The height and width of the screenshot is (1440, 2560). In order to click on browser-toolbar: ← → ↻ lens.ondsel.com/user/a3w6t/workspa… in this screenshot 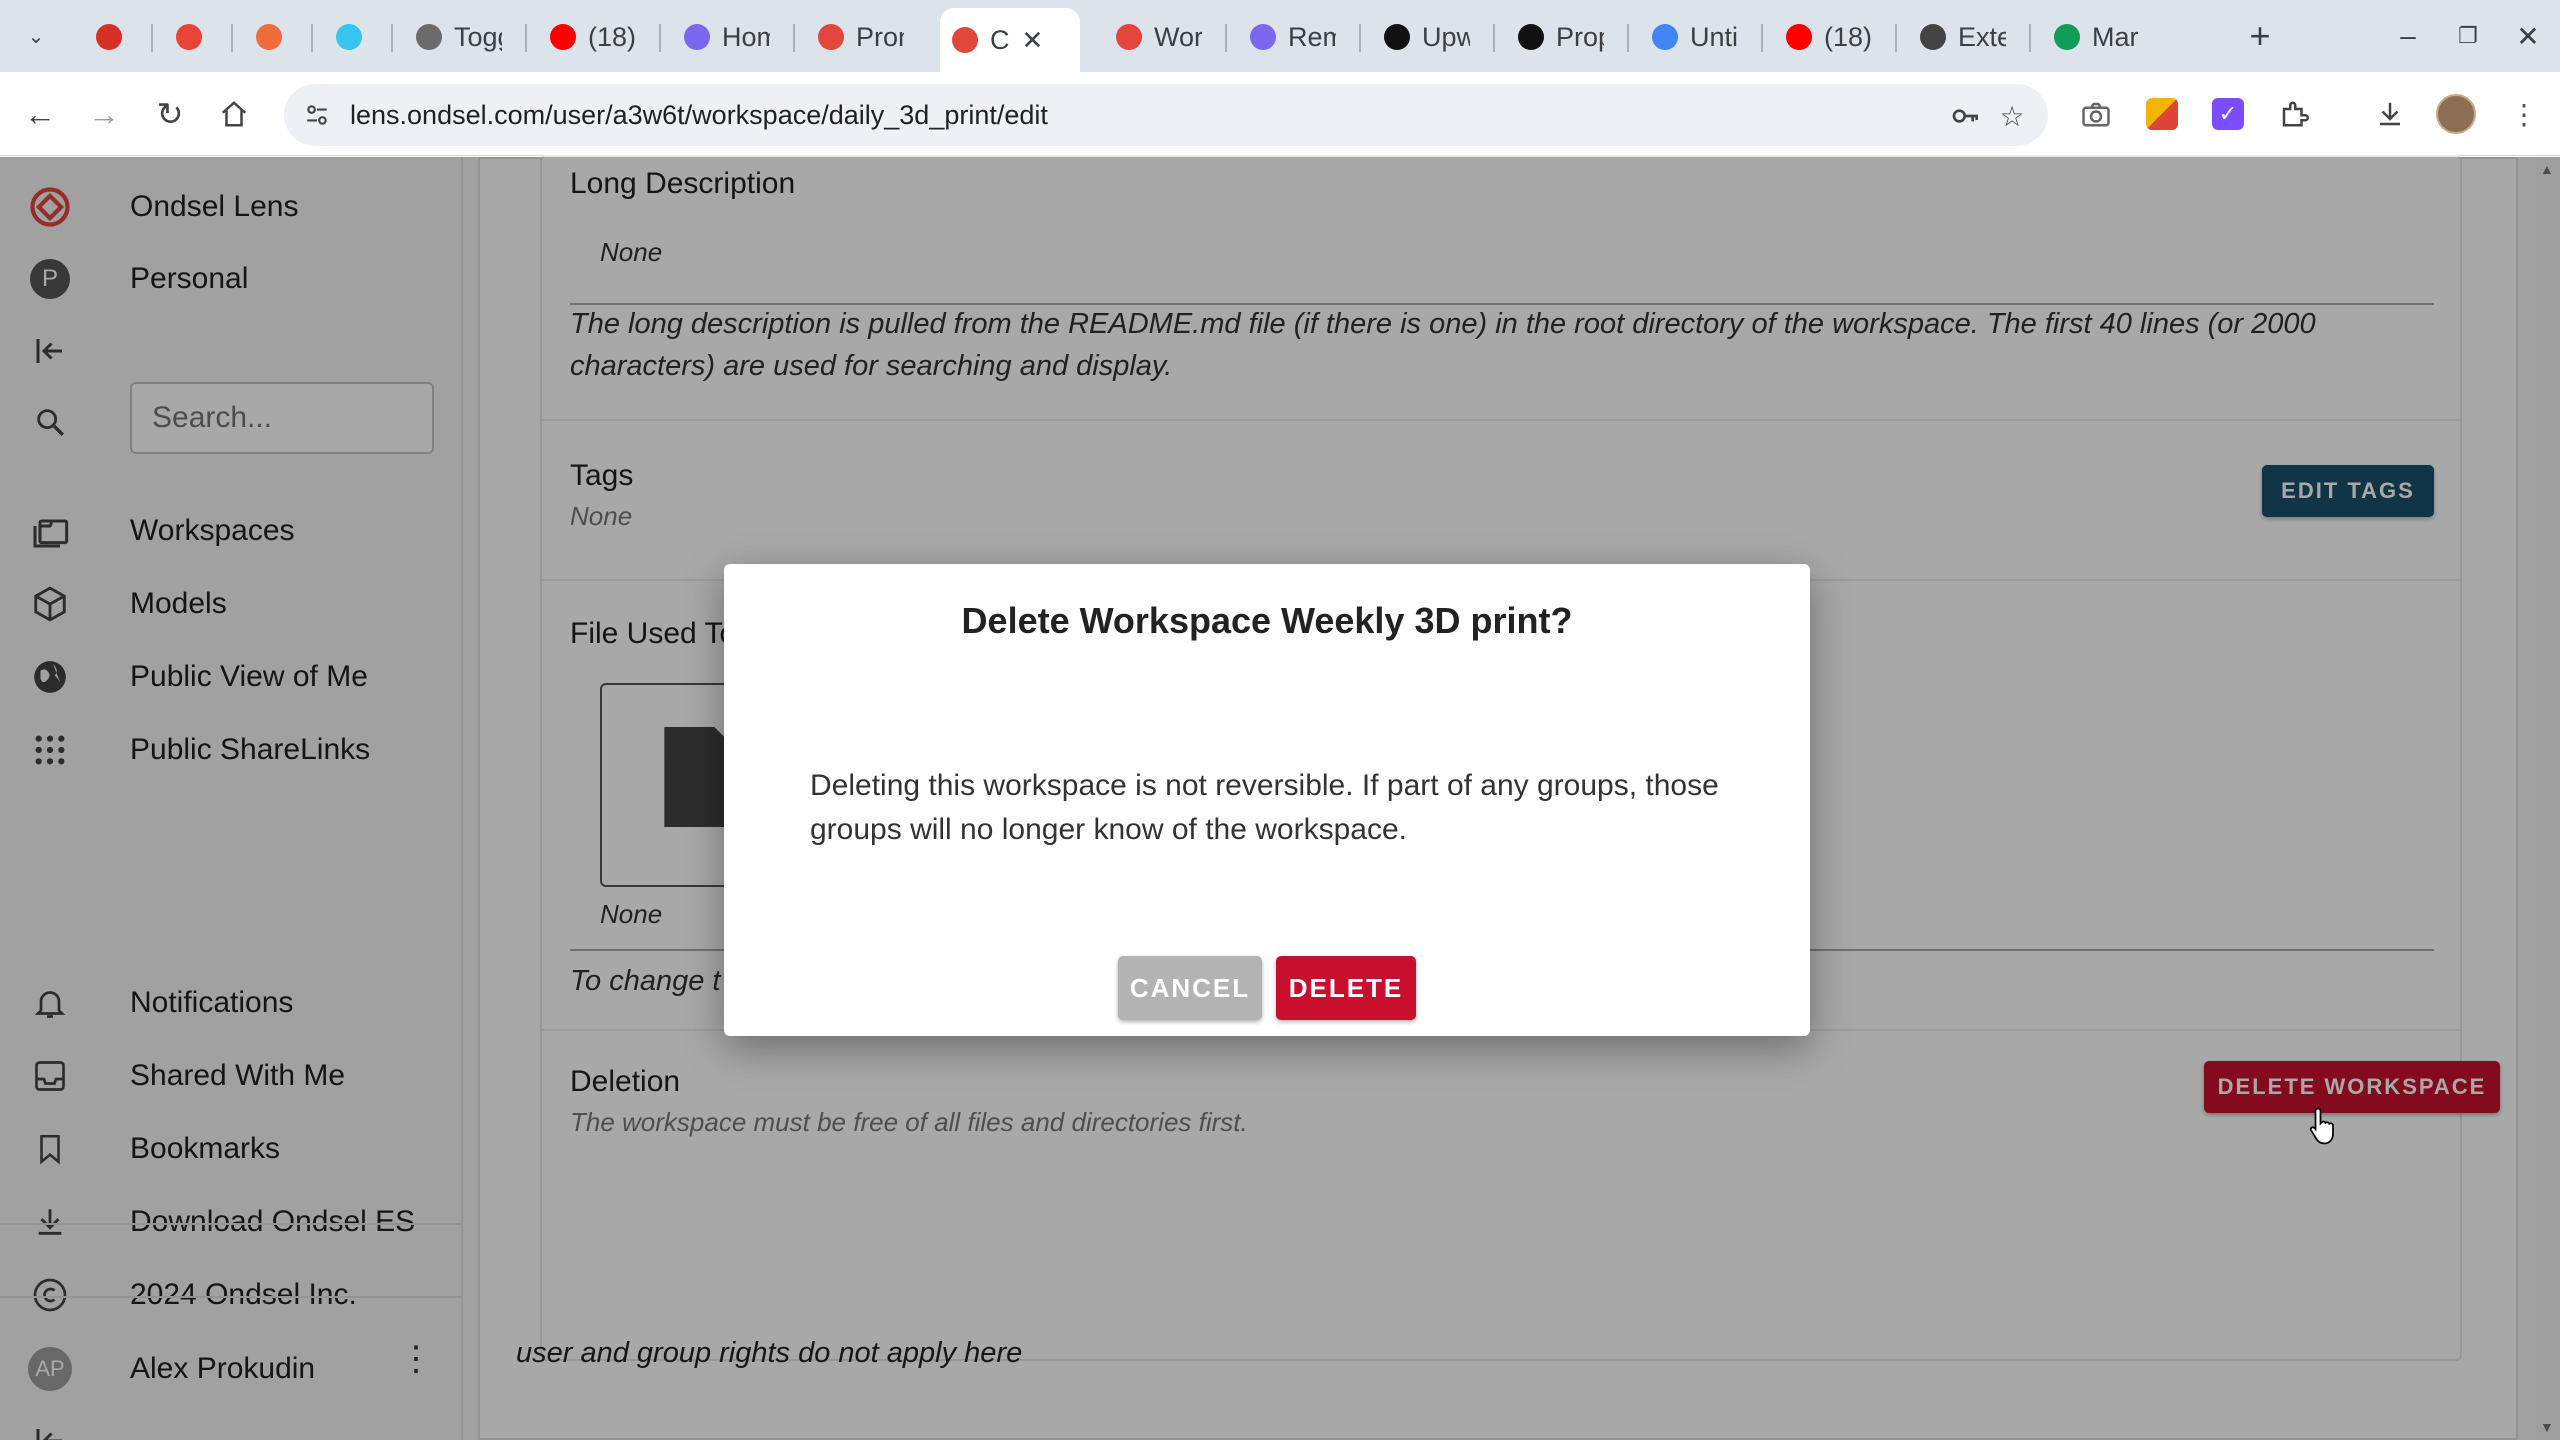, I will do `click(1280, 114)`.